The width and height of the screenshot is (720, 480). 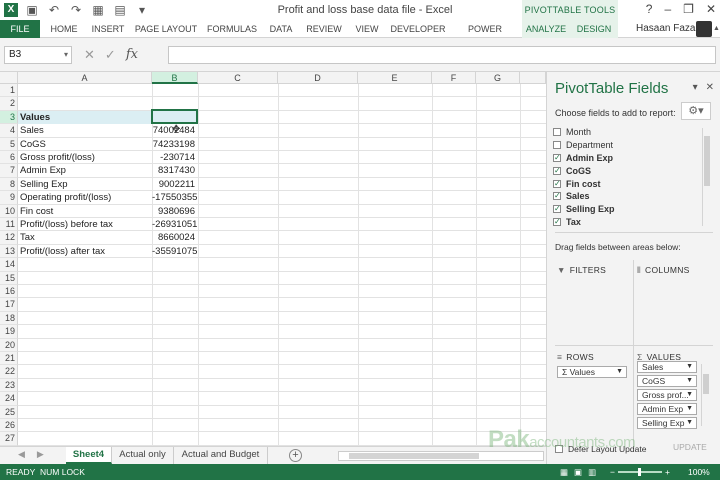 I want to click on column-header-b: B, so click(x=175, y=78).